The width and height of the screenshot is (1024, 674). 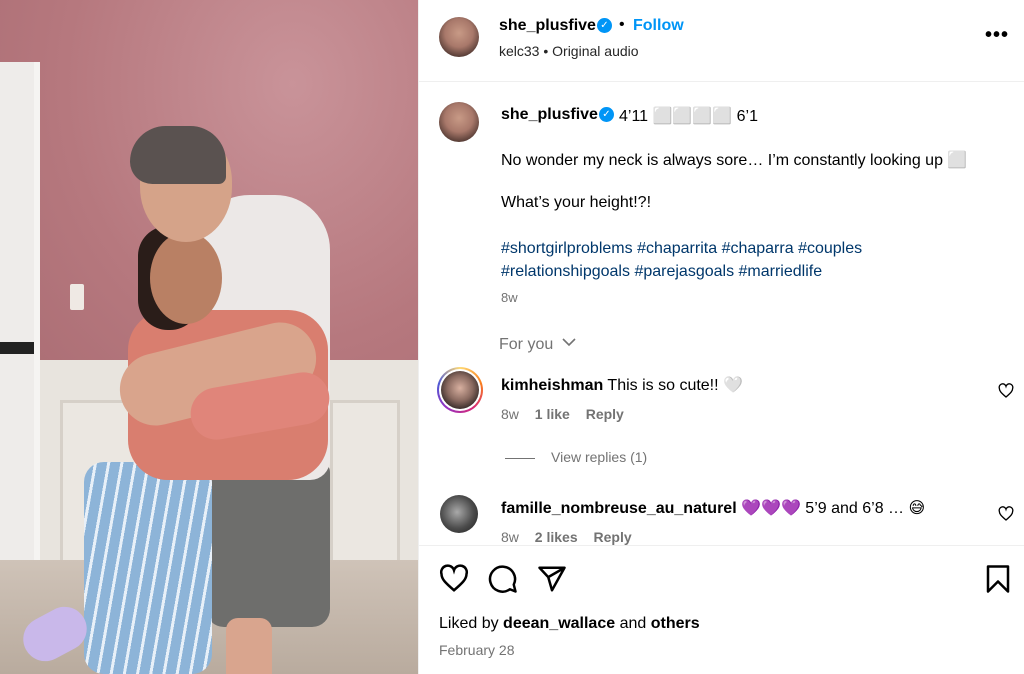 What do you see at coordinates (552, 414) in the screenshot?
I see `comment-likes: 1 like` at bounding box center [552, 414].